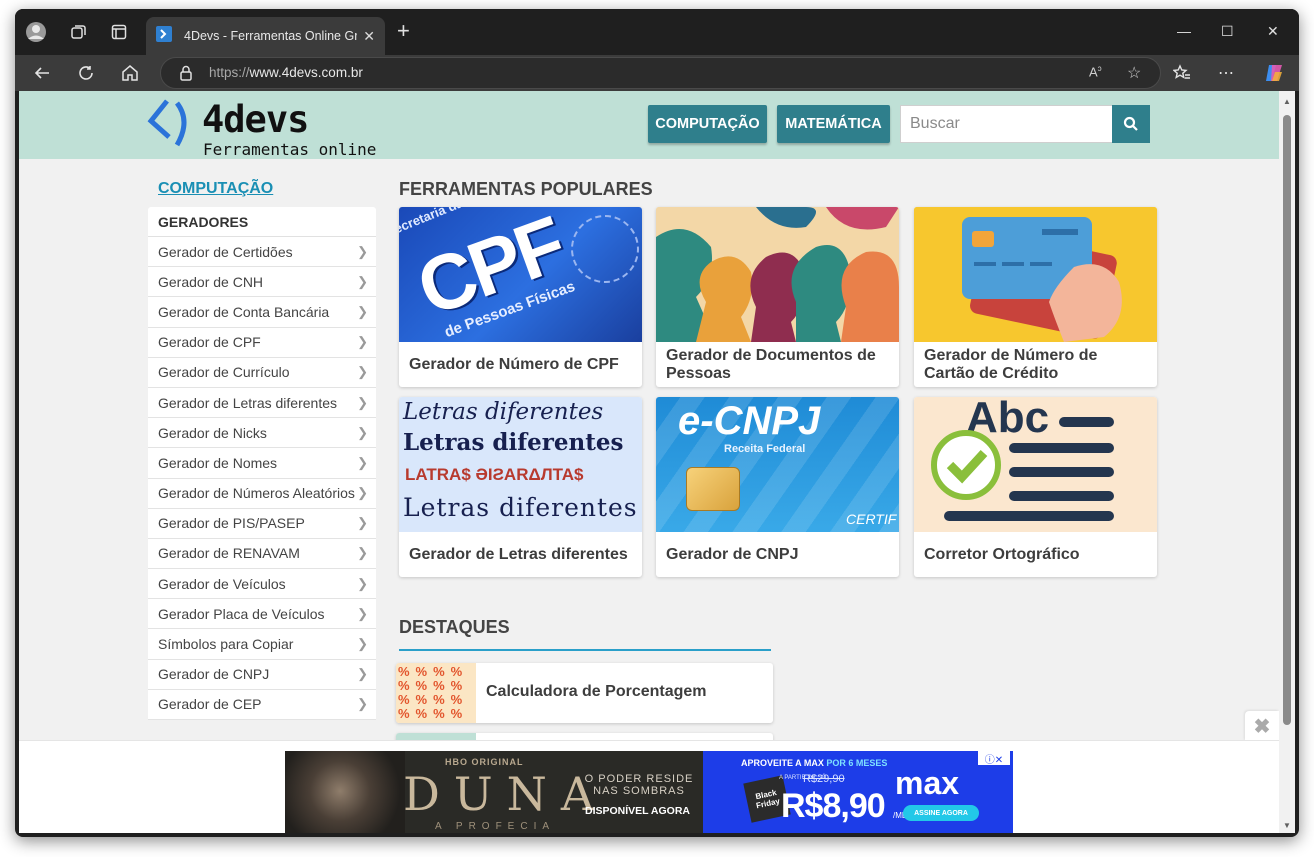 Image resolution: width=1314 pixels, height=857 pixels. I want to click on minimize-icon: —, so click(1184, 31).